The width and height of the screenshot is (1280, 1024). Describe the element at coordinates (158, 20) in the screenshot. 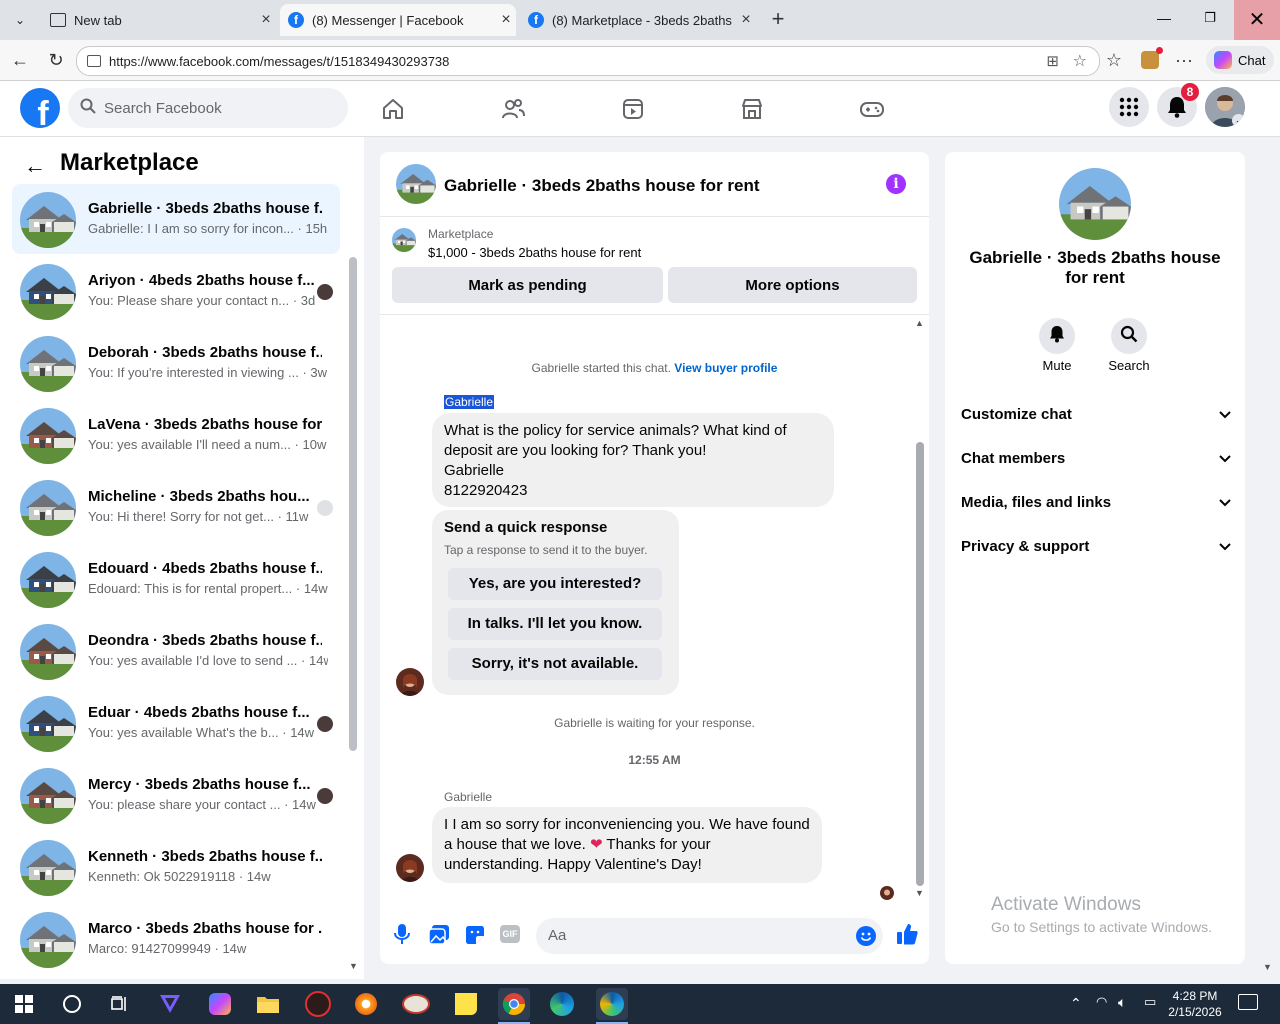

I see `tab-new-tab: New tab ×` at that location.